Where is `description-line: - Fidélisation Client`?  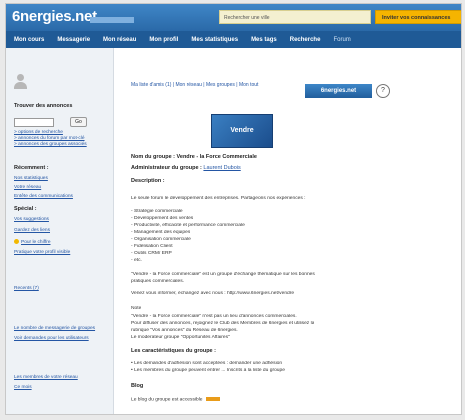
description-line: - Fidélisation Client is located at coordinates (152, 246).